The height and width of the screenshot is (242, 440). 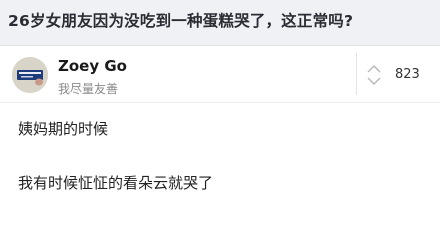 I want to click on author-avatar, so click(x=30, y=75).